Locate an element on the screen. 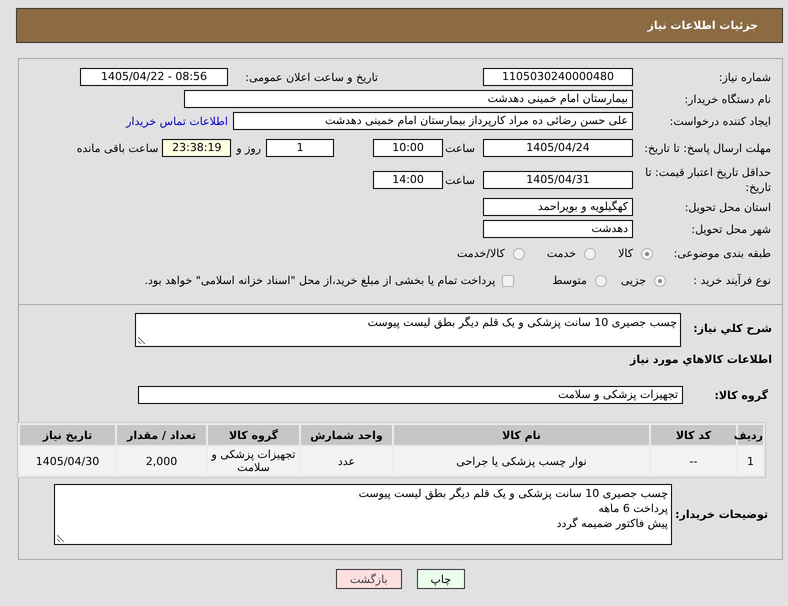 The width and height of the screenshot is (788, 606). option-label: خدمت is located at coordinates (561, 253).